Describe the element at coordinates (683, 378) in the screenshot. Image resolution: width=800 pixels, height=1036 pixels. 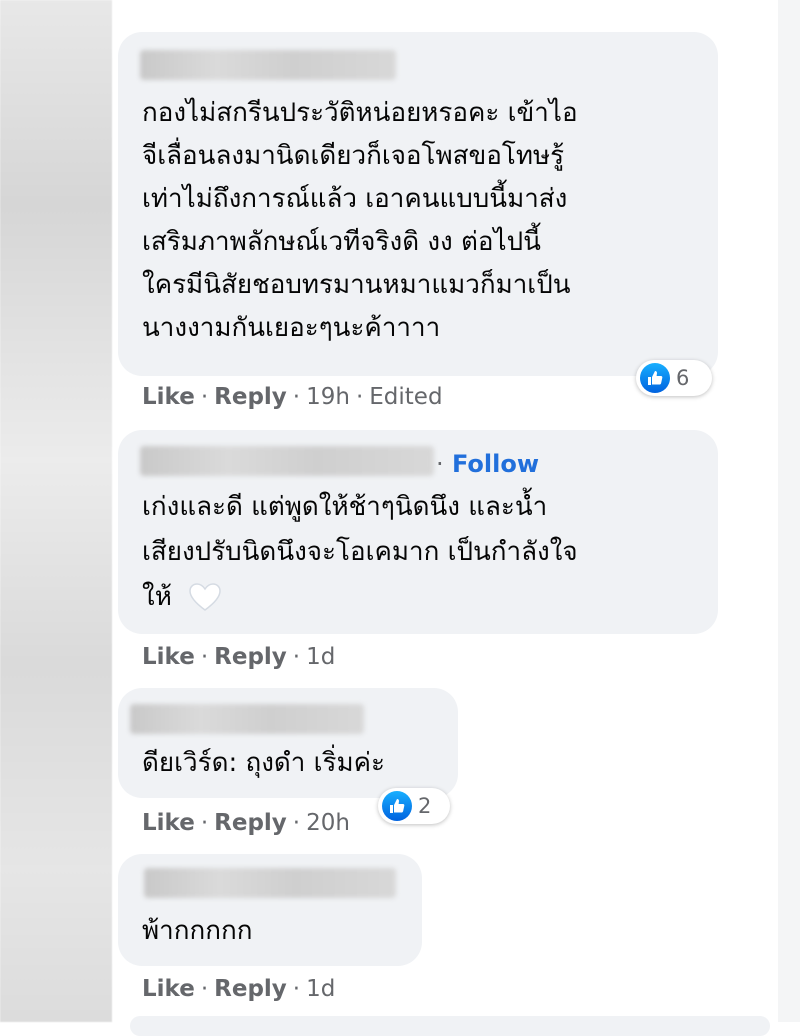
I see `reaction-count: 6` at that location.